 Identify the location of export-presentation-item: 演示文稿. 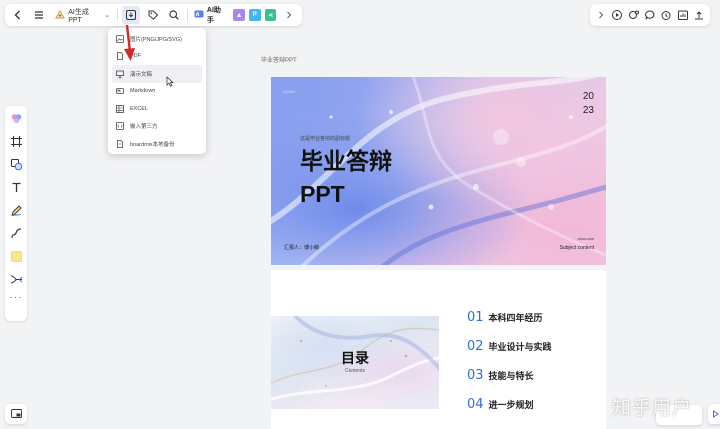
(157, 74).